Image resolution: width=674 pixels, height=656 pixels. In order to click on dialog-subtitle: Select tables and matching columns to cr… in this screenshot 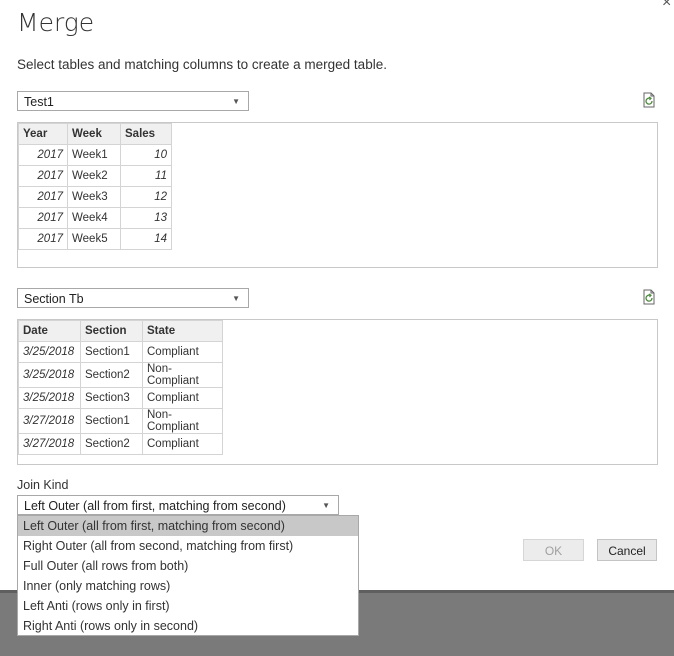, I will do `click(202, 64)`.